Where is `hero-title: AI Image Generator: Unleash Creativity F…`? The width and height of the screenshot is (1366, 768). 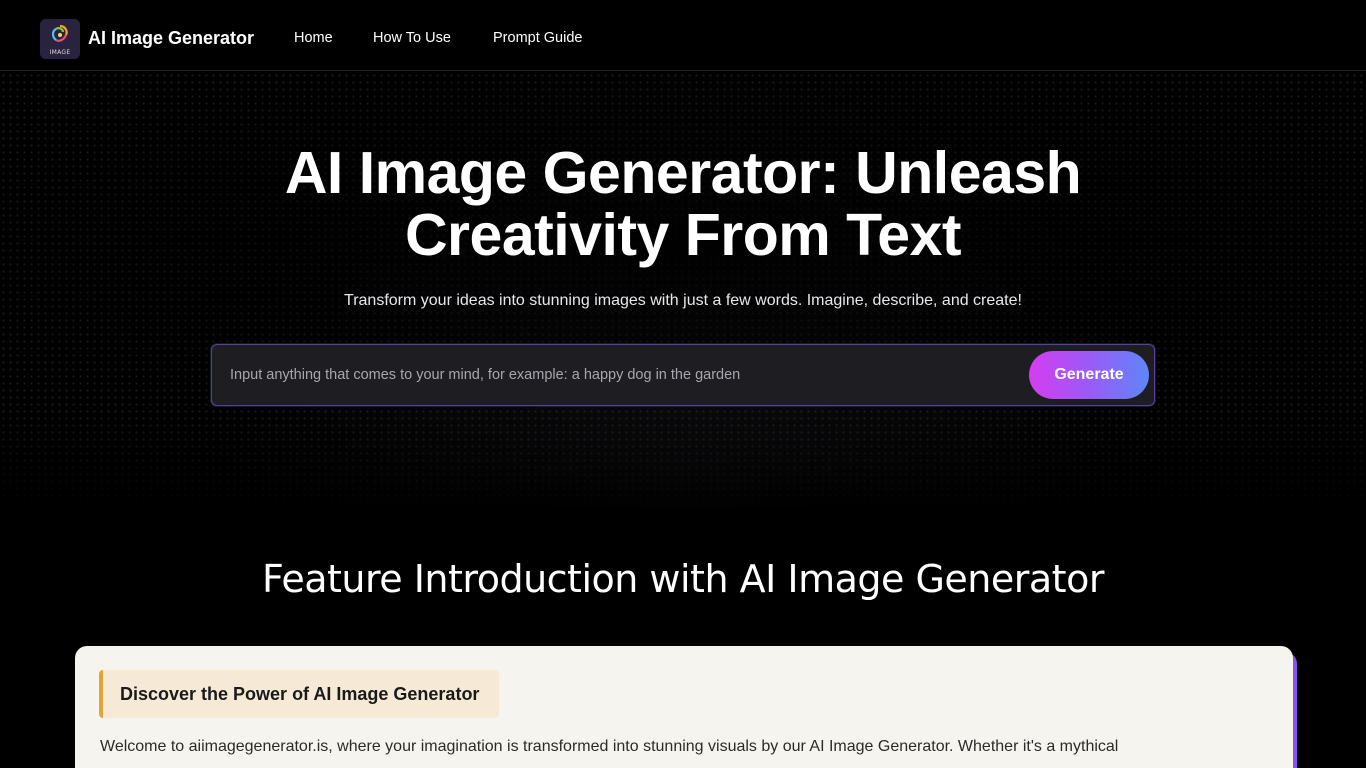
hero-title: AI Image Generator: Unleash Creativity F… is located at coordinates (683, 204).